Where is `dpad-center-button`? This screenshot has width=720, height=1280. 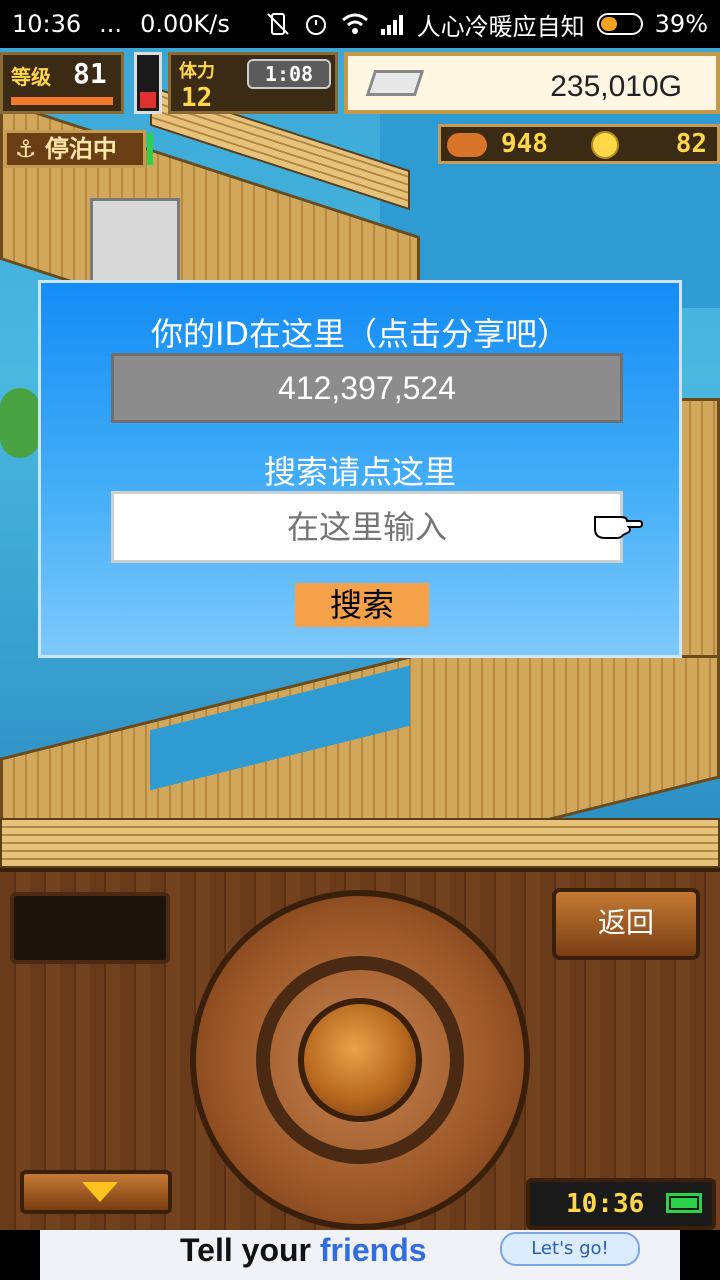 dpad-center-button is located at coordinates (360, 1060).